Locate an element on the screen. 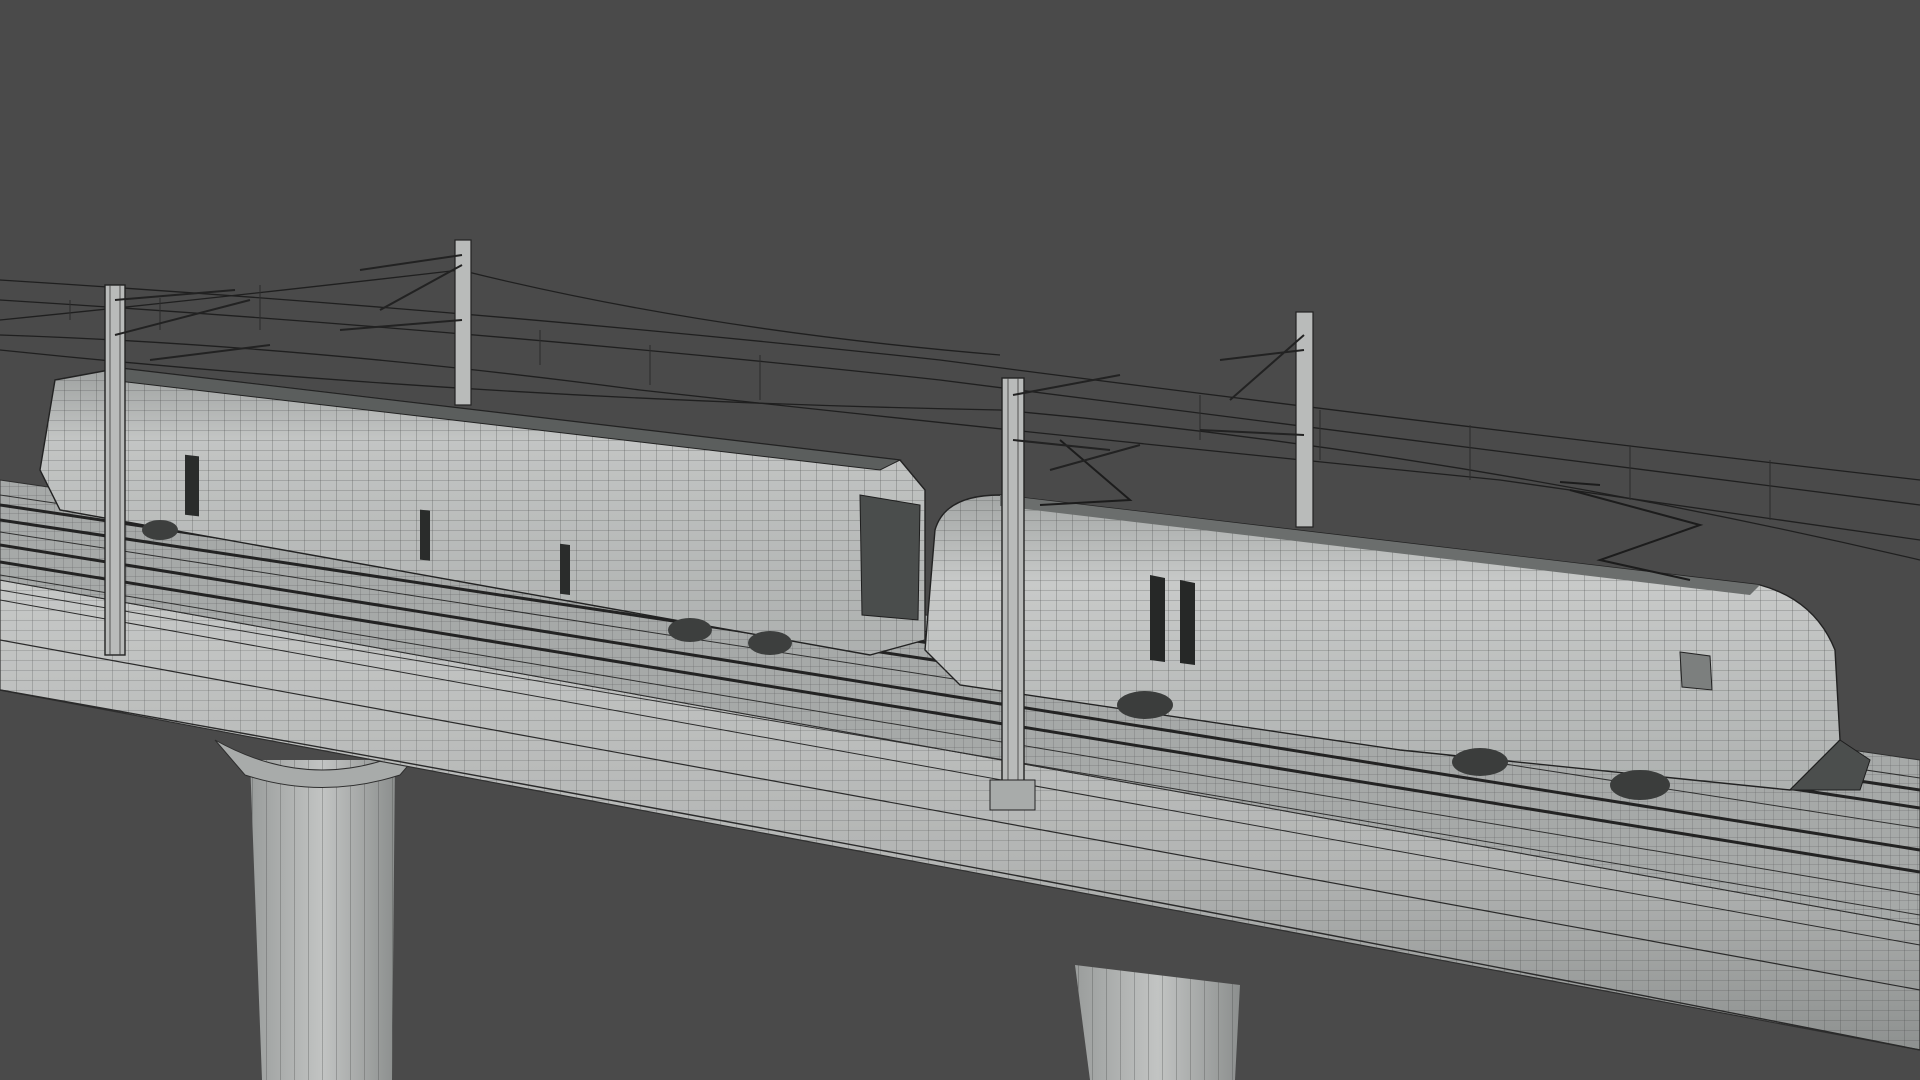 The width and height of the screenshot is (1920, 1080). viaduct-pier-right is located at coordinates (1157, 1022).